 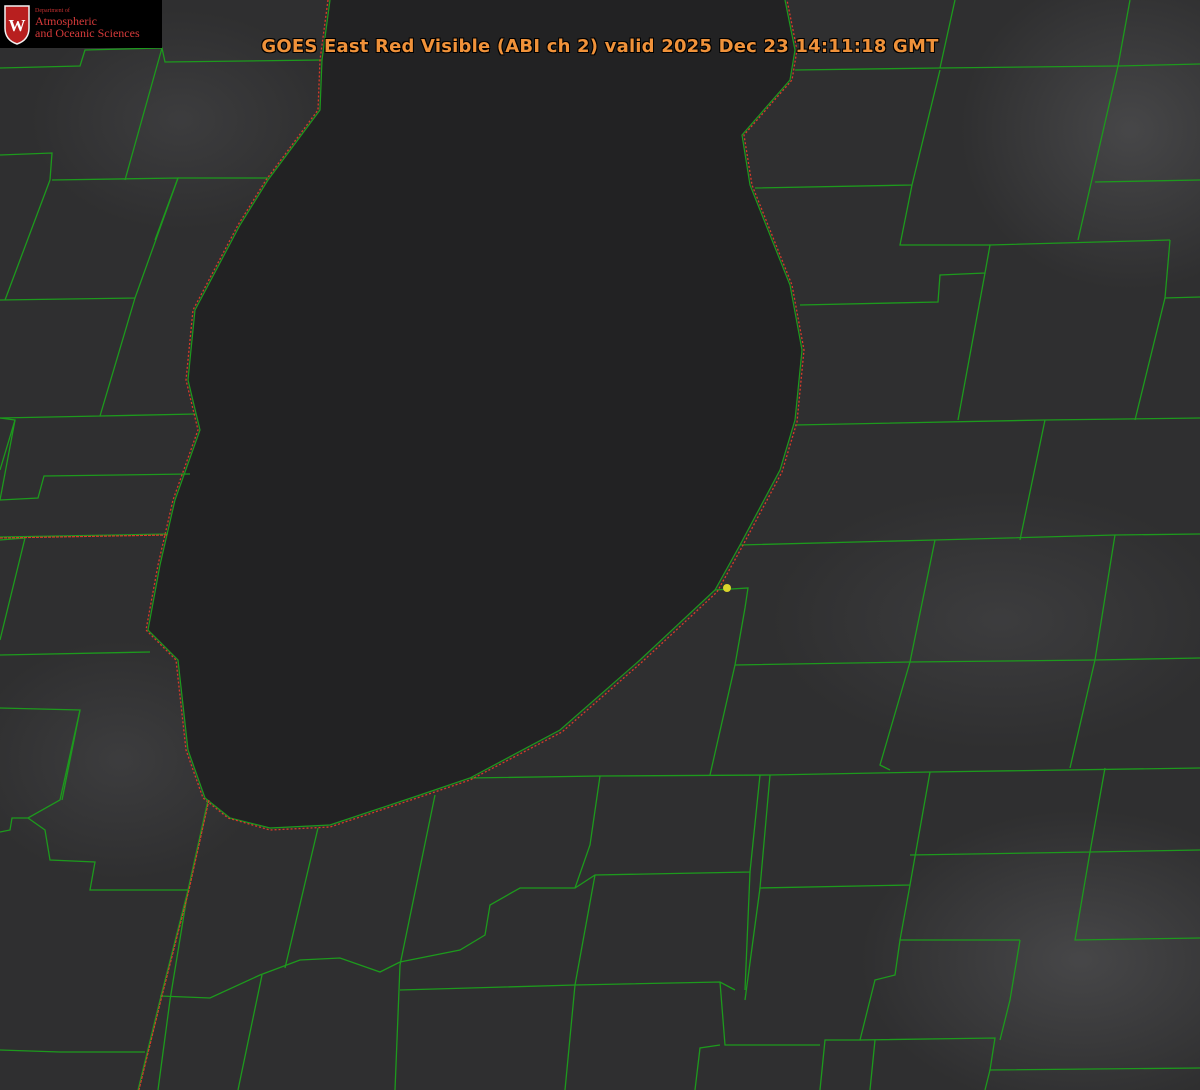 What do you see at coordinates (727, 588) in the screenshot?
I see `station-marker` at bounding box center [727, 588].